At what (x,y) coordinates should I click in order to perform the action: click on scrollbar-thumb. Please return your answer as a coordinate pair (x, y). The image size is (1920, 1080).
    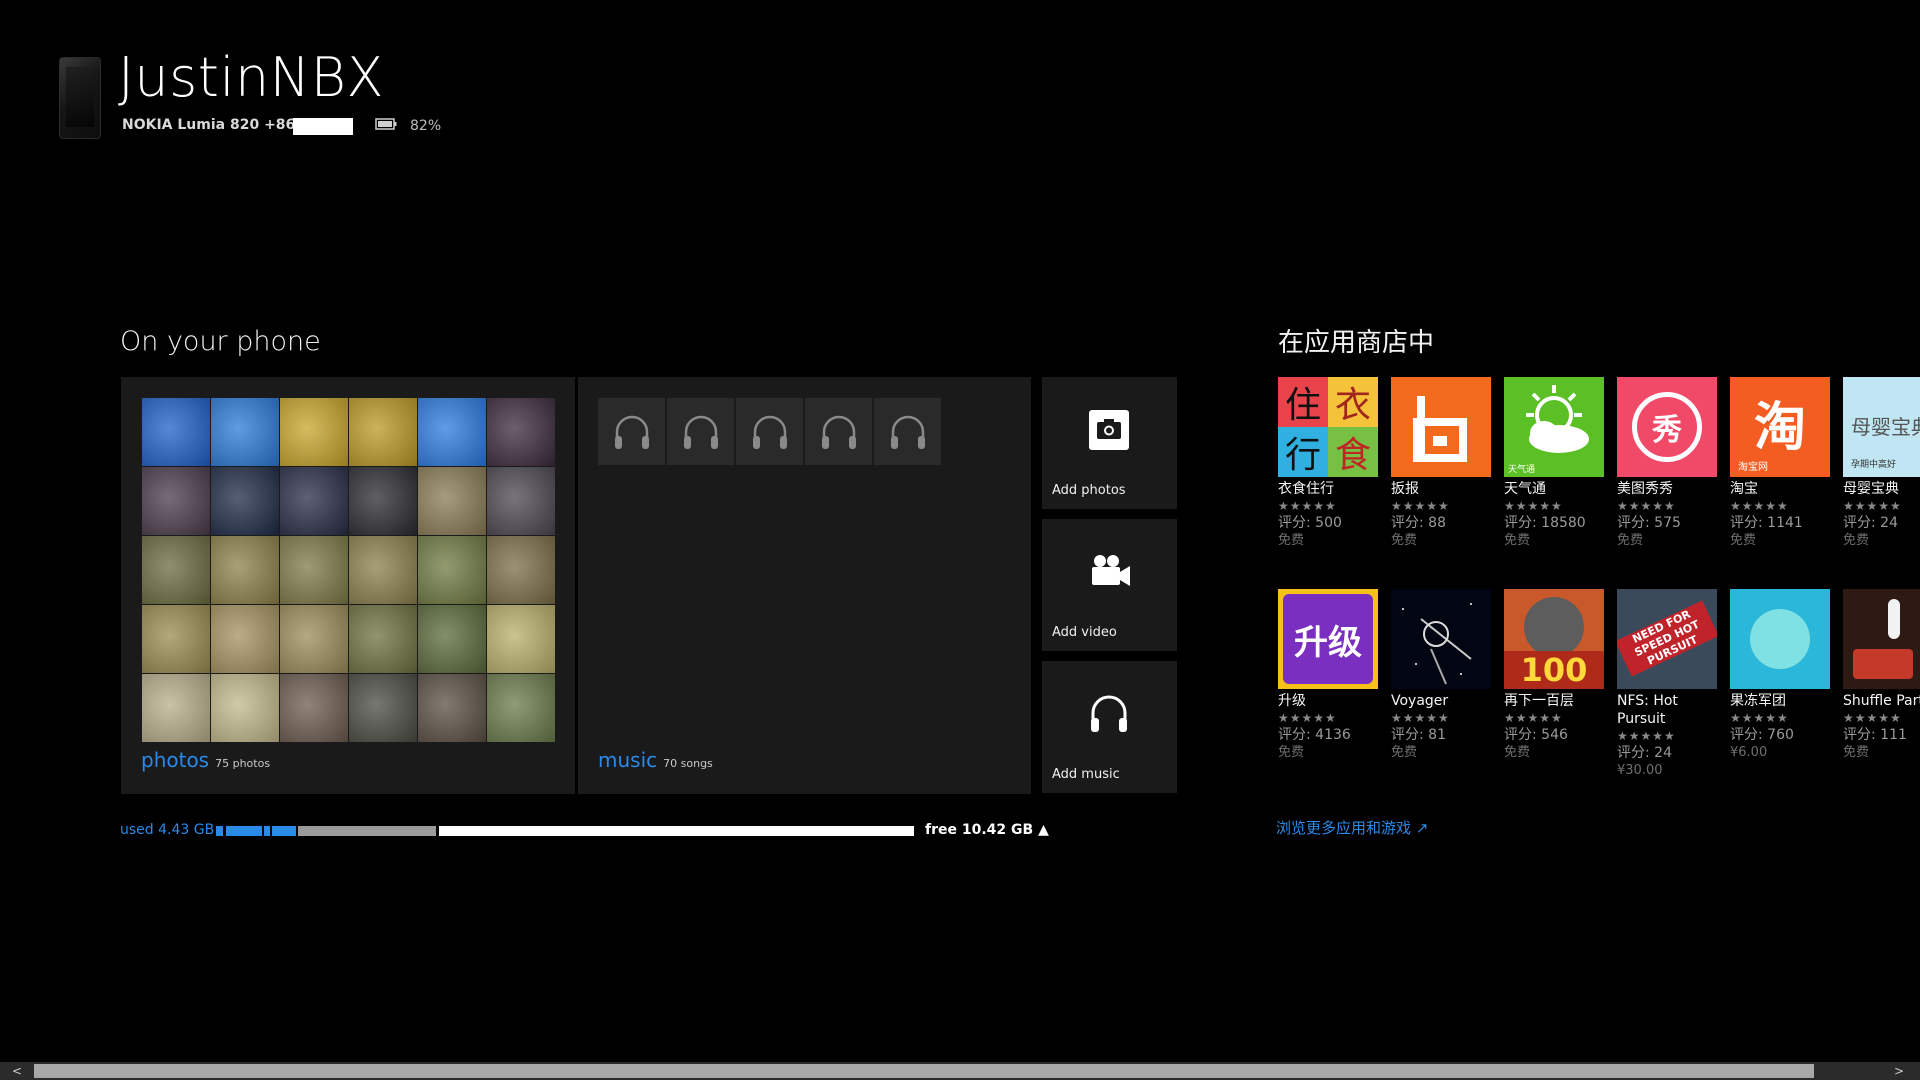
    Looking at the image, I should click on (924, 1071).